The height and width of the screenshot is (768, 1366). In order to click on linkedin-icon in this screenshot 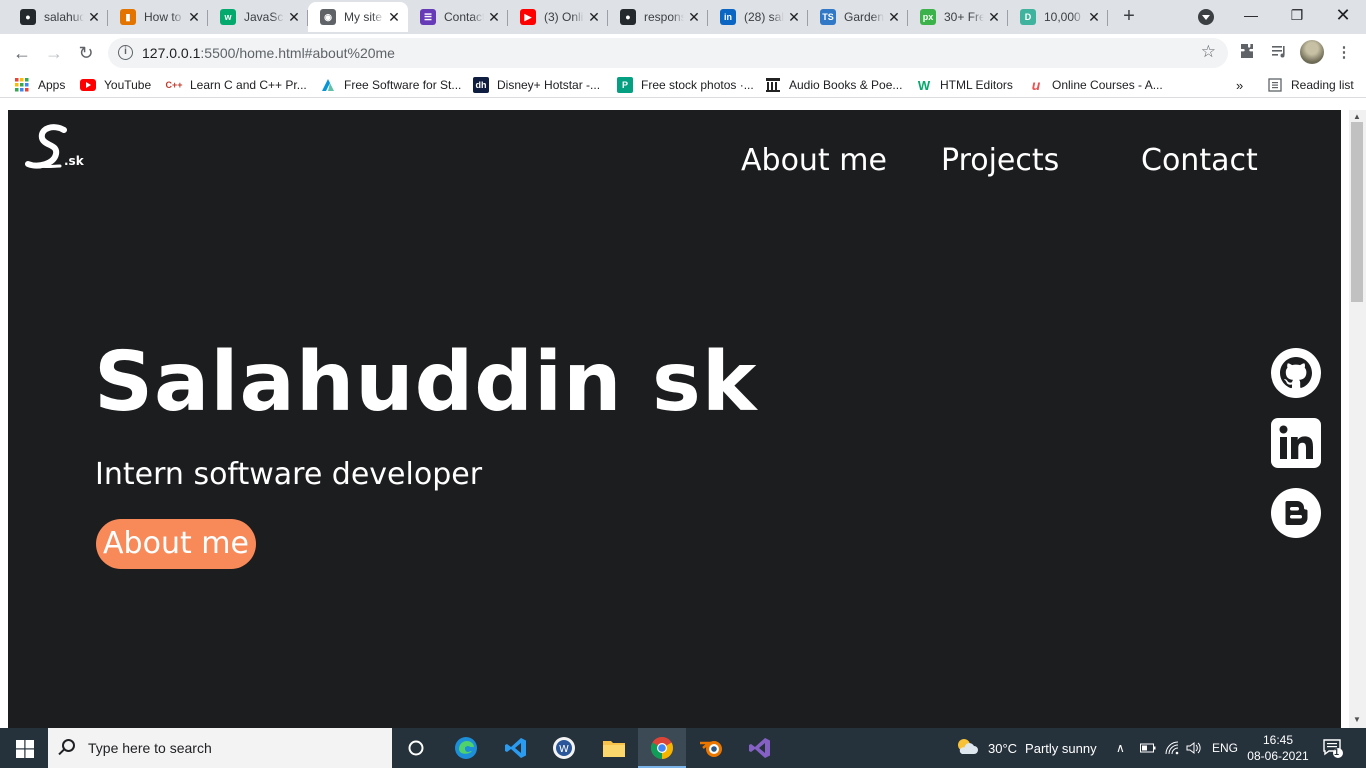, I will do `click(1296, 443)`.